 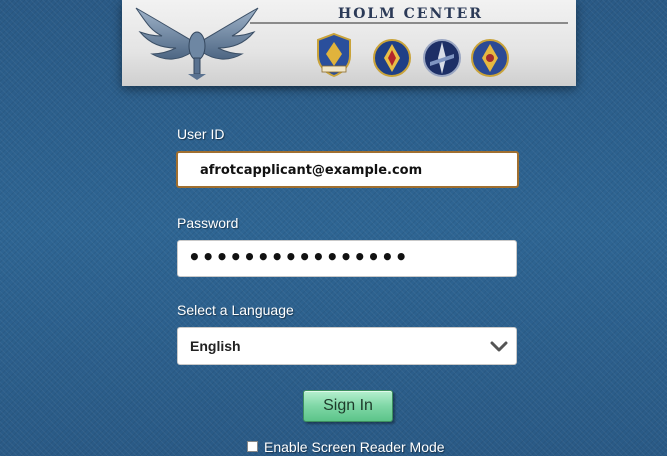 I want to click on language-select: English, so click(x=347, y=346).